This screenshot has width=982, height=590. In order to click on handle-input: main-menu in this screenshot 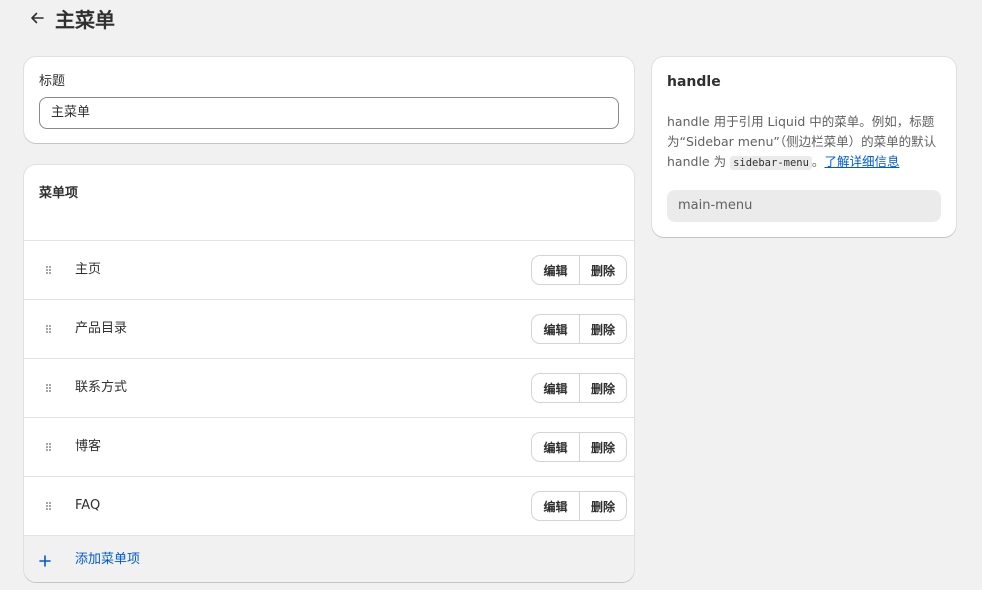, I will do `click(804, 206)`.